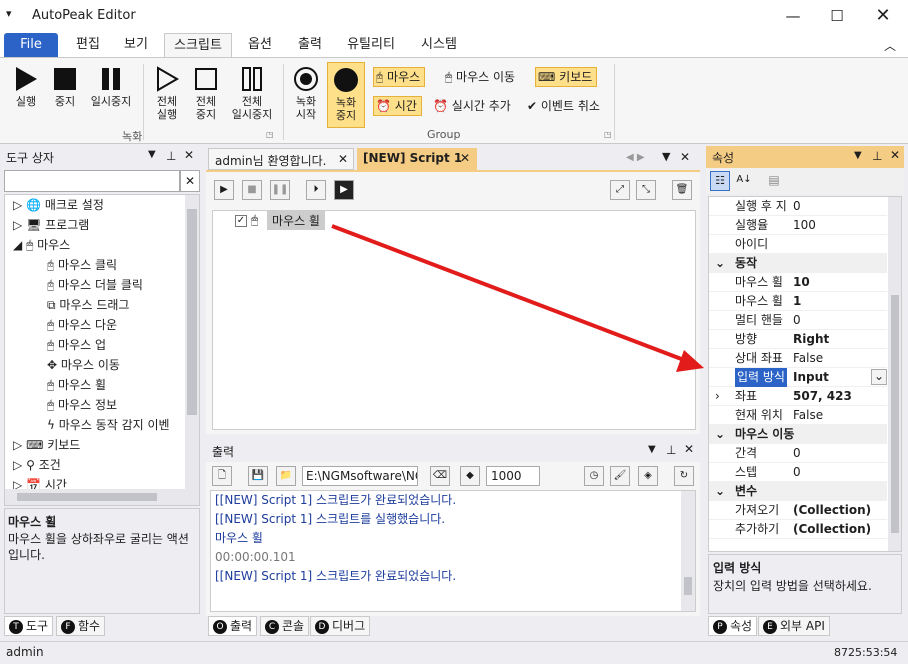  What do you see at coordinates (454, 652) in the screenshot?
I see `status-bar: admin 8725:53:54` at bounding box center [454, 652].